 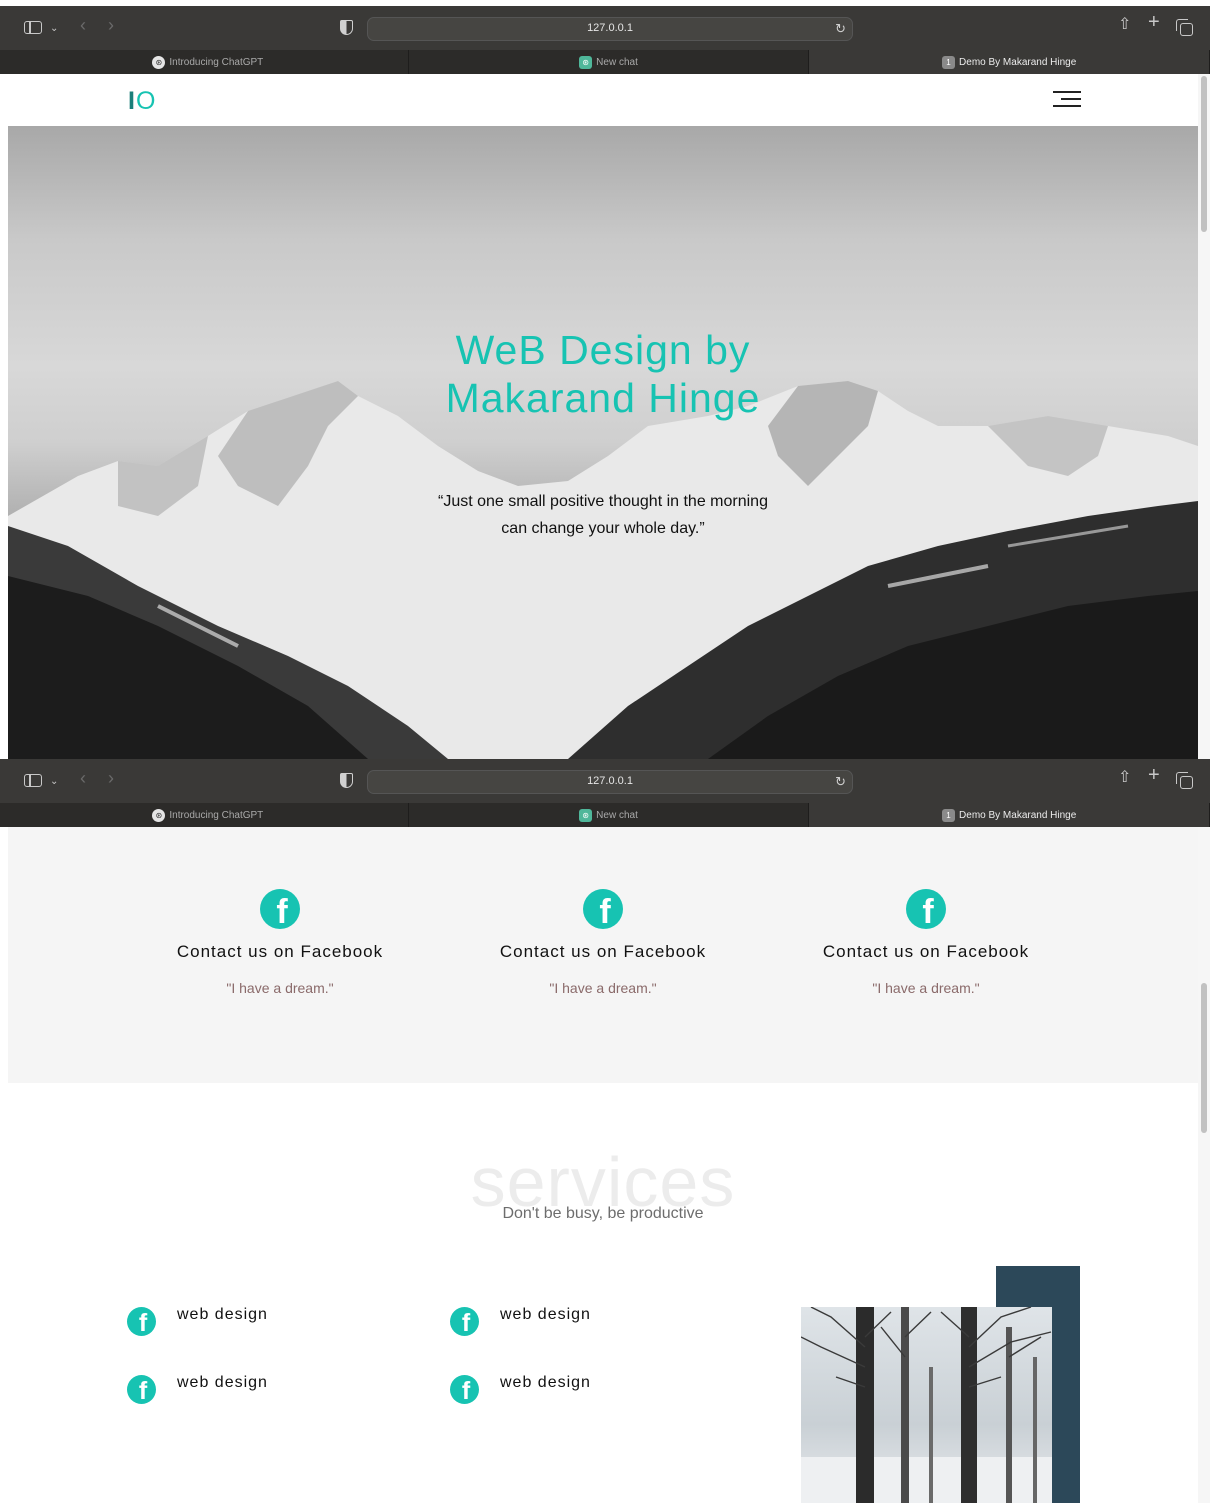 I want to click on logo-letter-i: I, so click(x=132, y=101).